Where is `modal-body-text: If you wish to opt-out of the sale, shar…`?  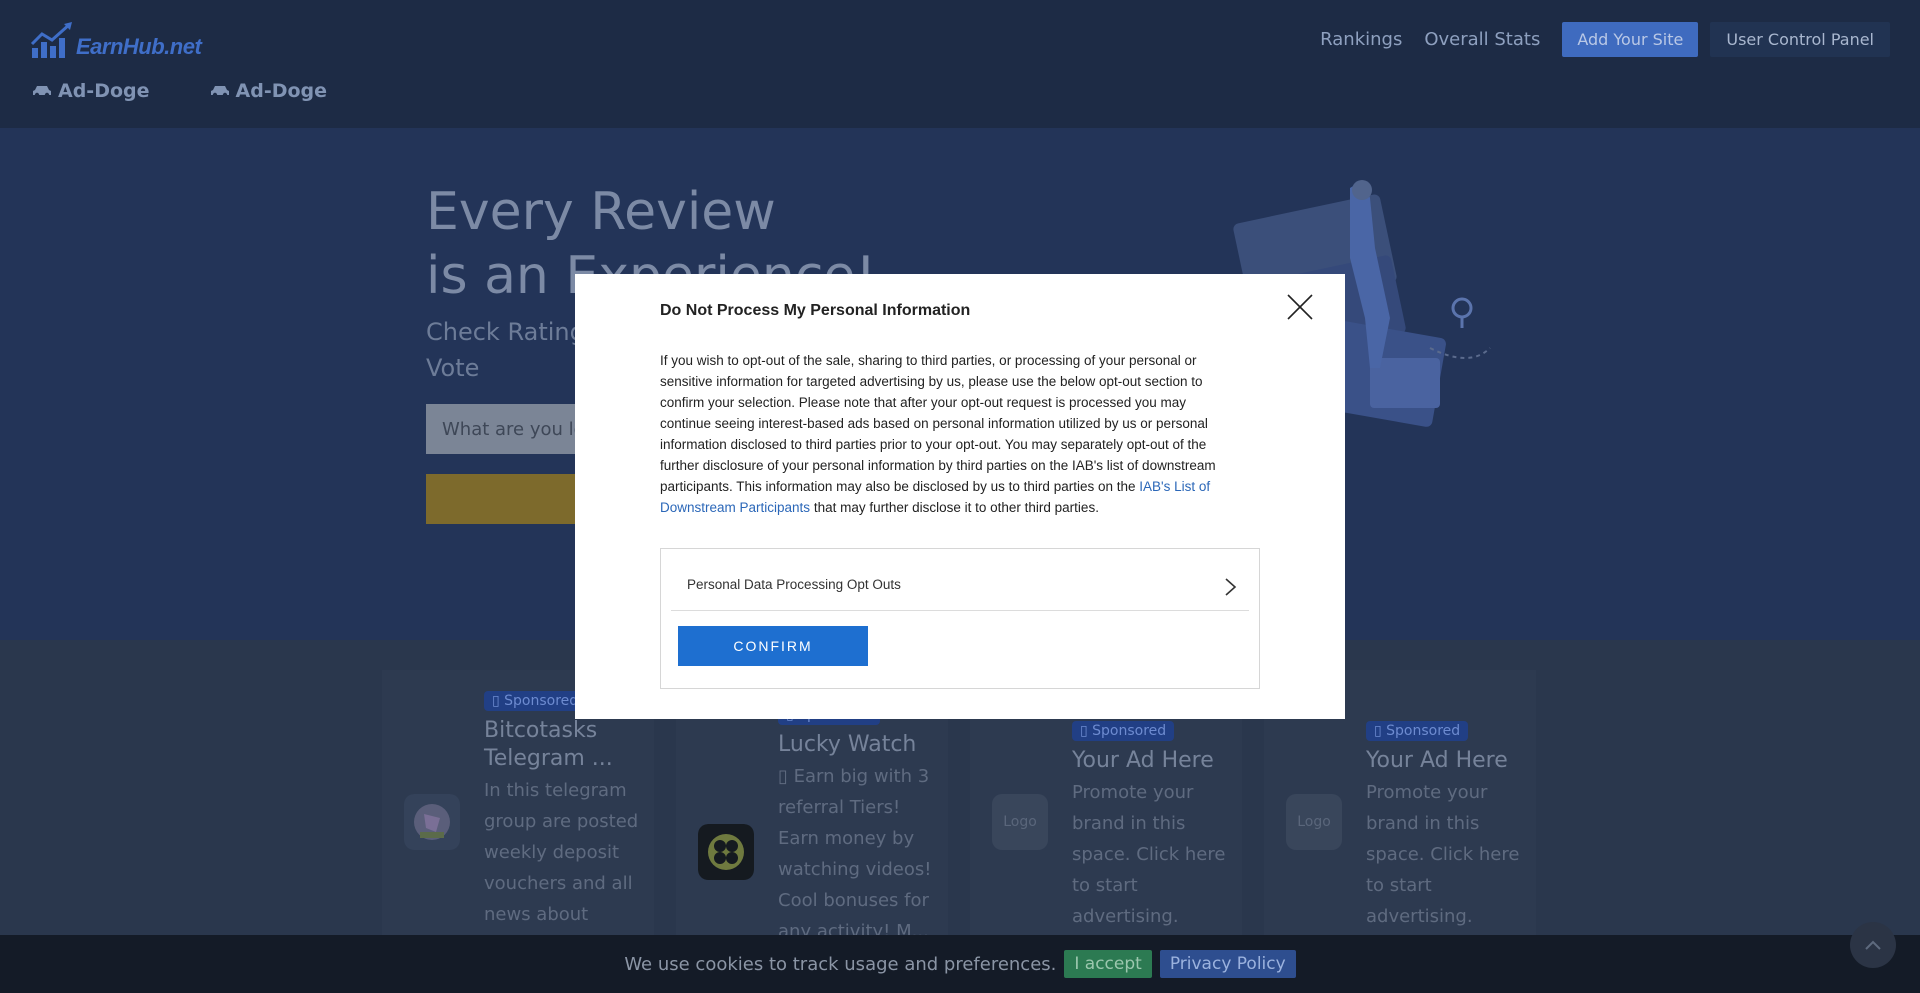 modal-body-text: If you wish to opt-out of the sale, shar… is located at coordinates (938, 423).